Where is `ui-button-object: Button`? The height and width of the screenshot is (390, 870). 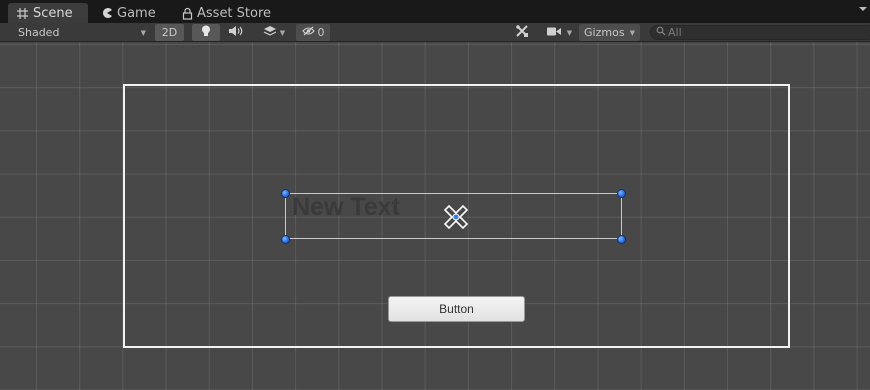
ui-button-object: Button is located at coordinates (456, 309).